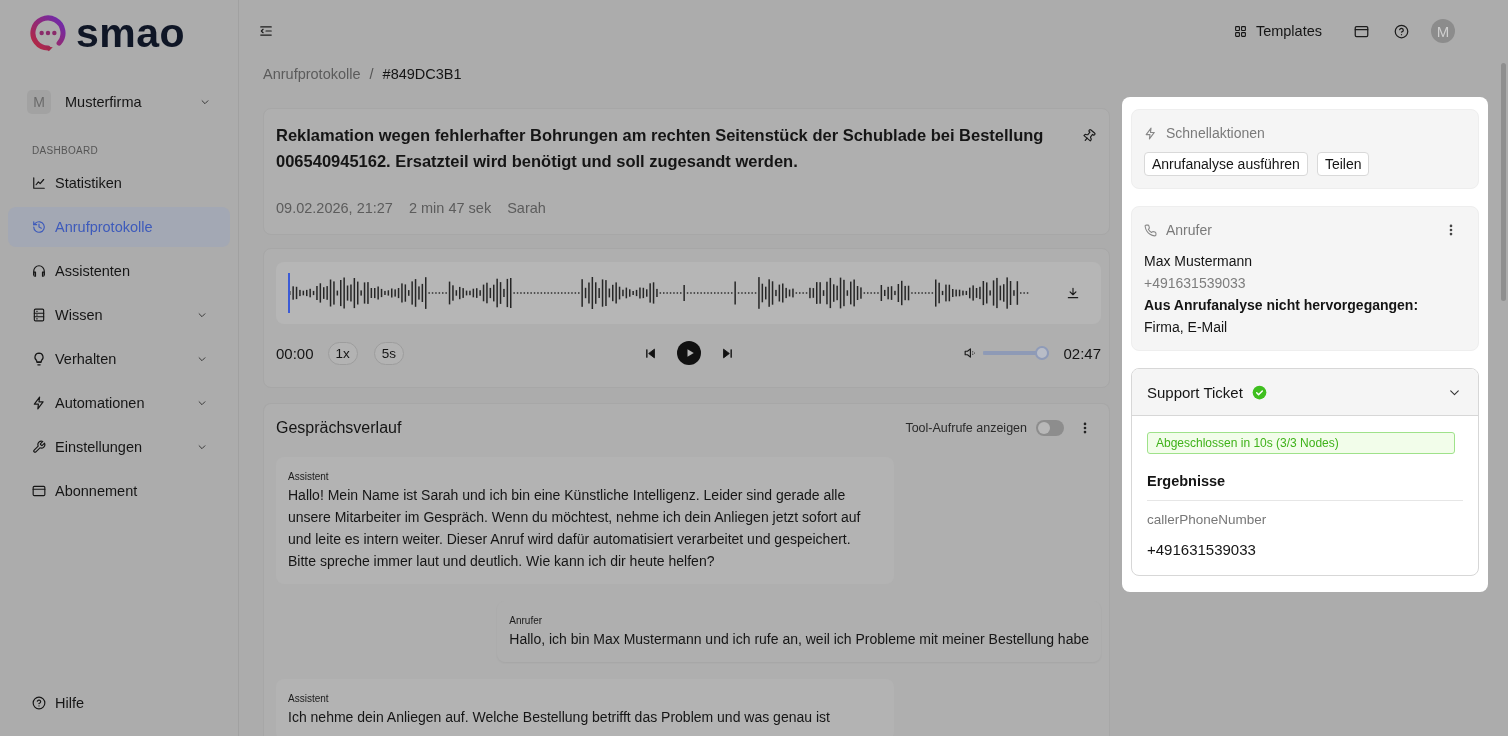 The image size is (1508, 736). Describe the element at coordinates (119, 359) in the screenshot. I see `nav-item: Verhalten` at that location.